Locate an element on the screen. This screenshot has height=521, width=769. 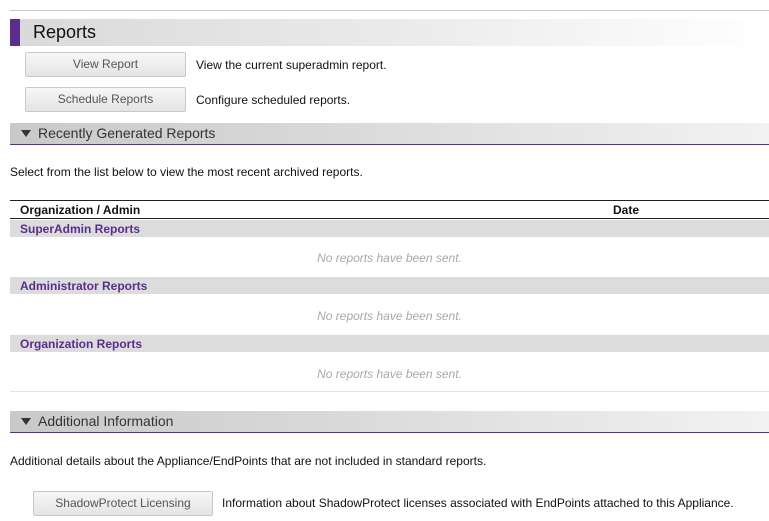
header-accent-bar is located at coordinates (15, 32).